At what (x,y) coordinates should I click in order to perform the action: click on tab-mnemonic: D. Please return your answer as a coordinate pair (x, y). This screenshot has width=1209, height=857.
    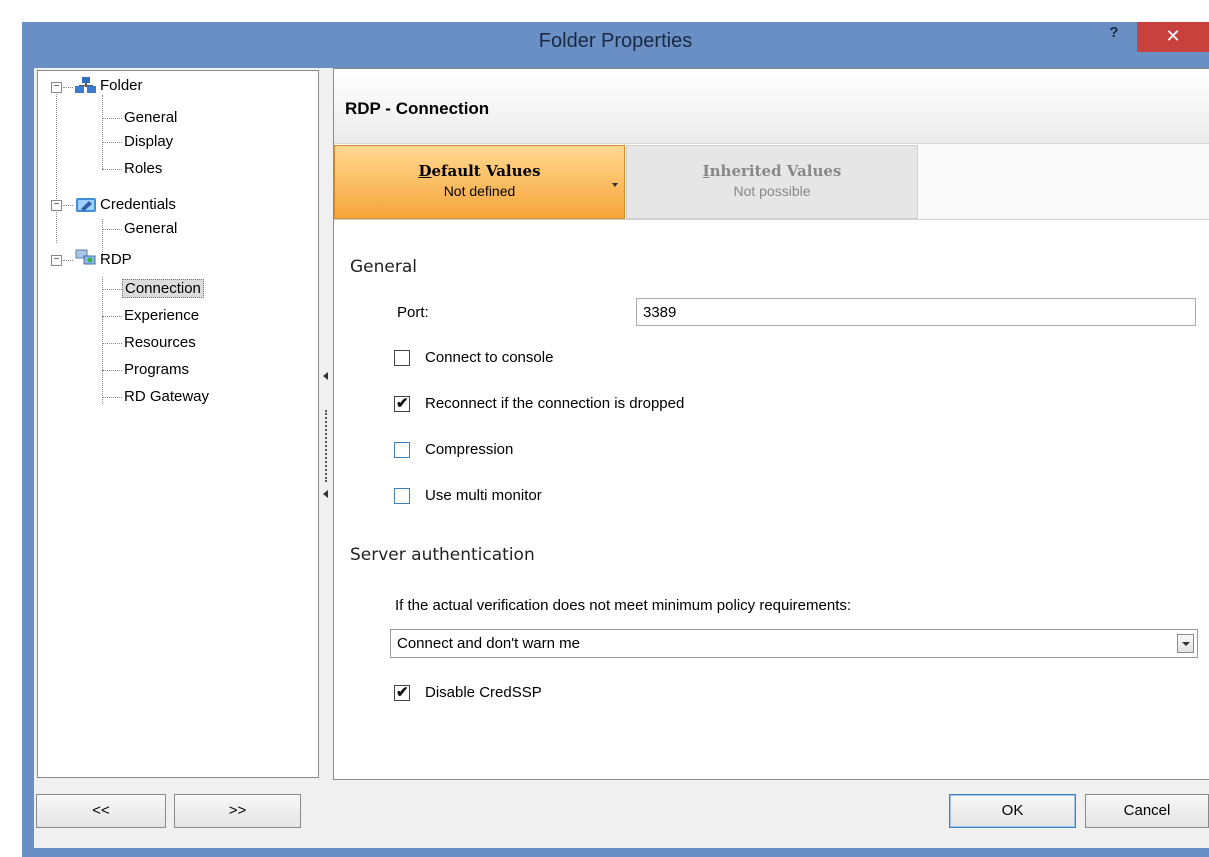
    Looking at the image, I should click on (425, 171).